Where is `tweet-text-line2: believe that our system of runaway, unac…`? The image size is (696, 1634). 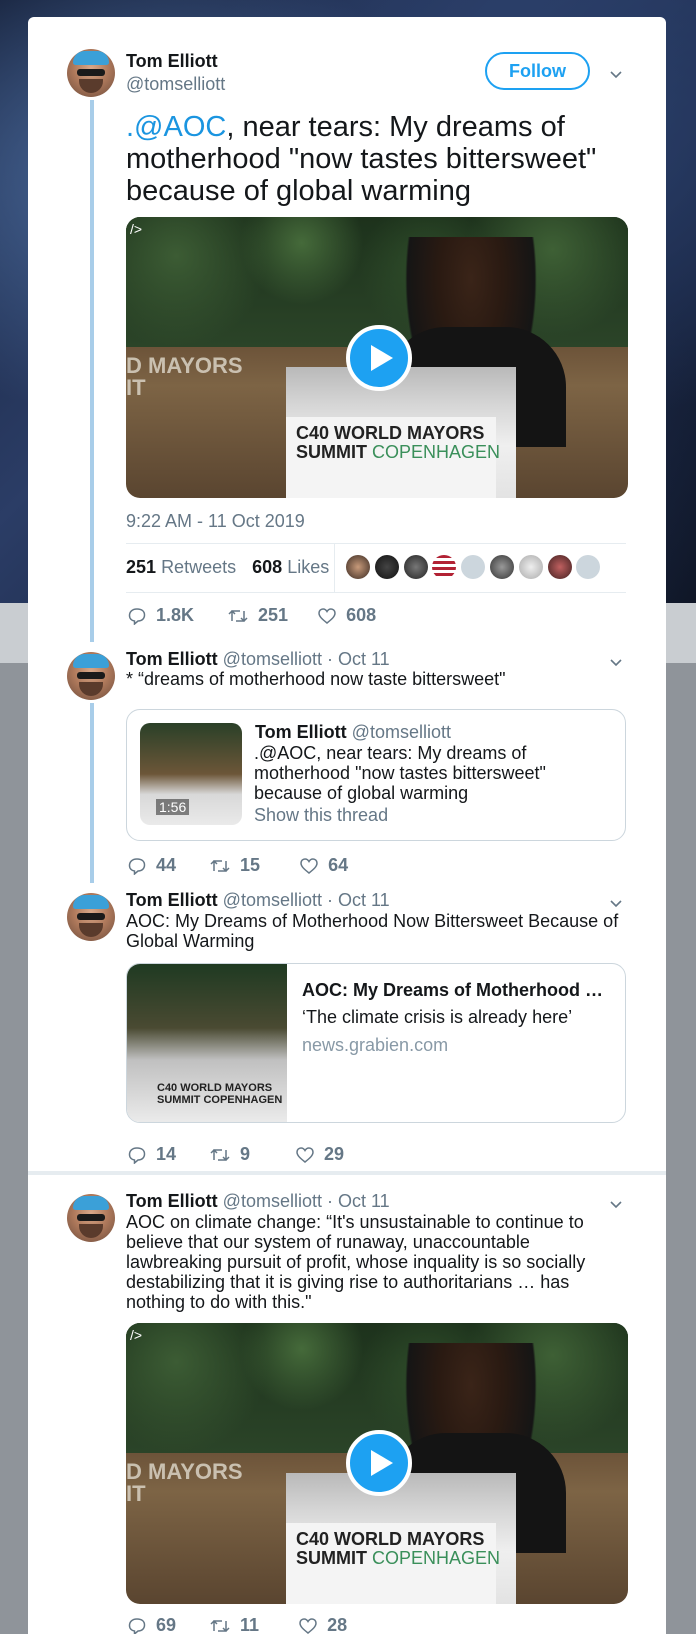 tweet-text-line2: believe that our system of runaway, unac… is located at coordinates (328, 1242).